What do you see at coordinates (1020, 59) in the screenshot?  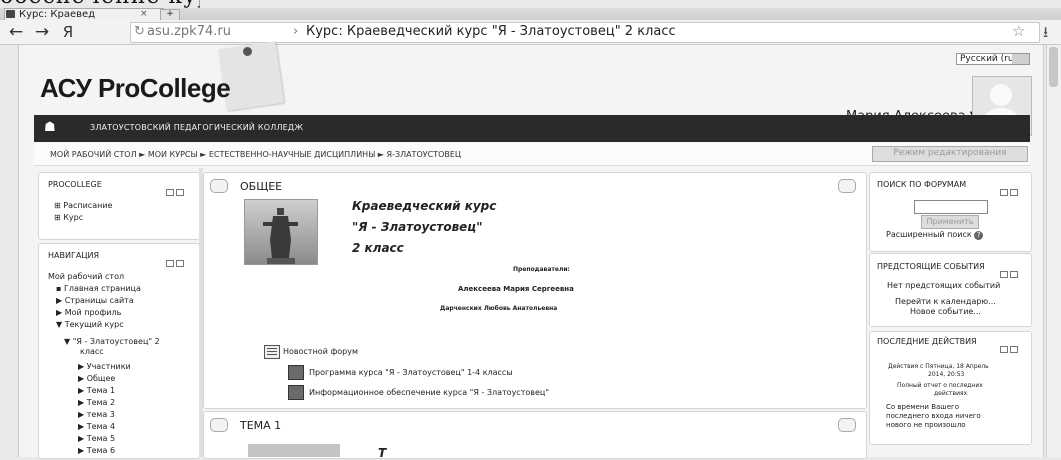 I see `chevron-down-icon` at bounding box center [1020, 59].